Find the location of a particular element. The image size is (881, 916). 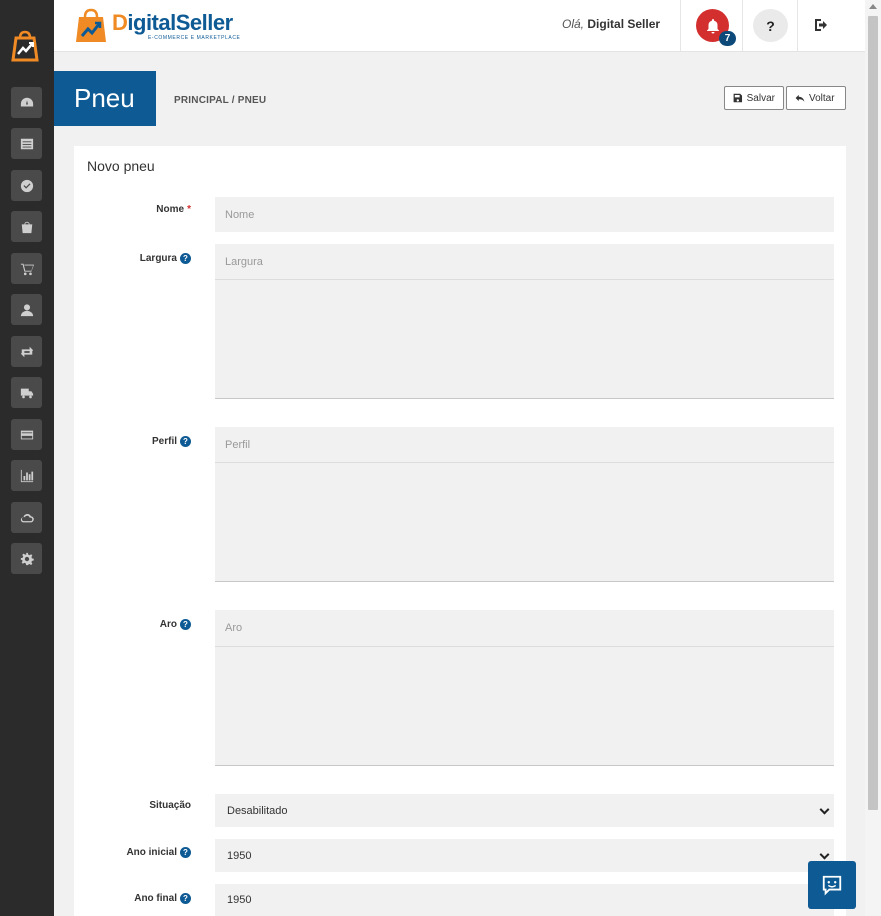

truck-icon is located at coordinates (26, 393).